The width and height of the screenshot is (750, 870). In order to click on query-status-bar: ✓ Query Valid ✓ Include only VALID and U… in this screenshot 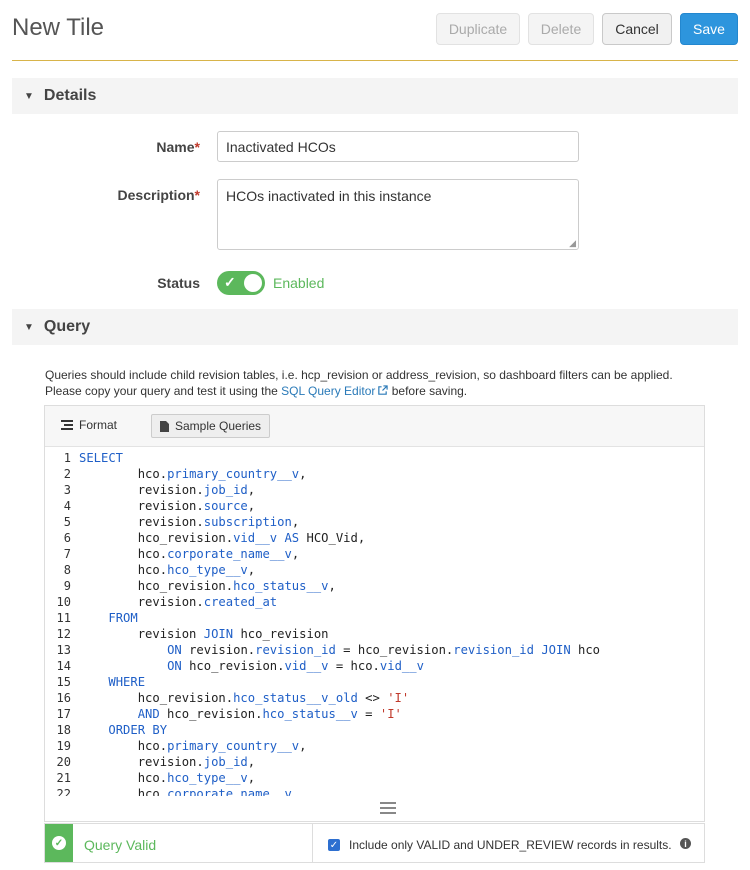, I will do `click(374, 843)`.